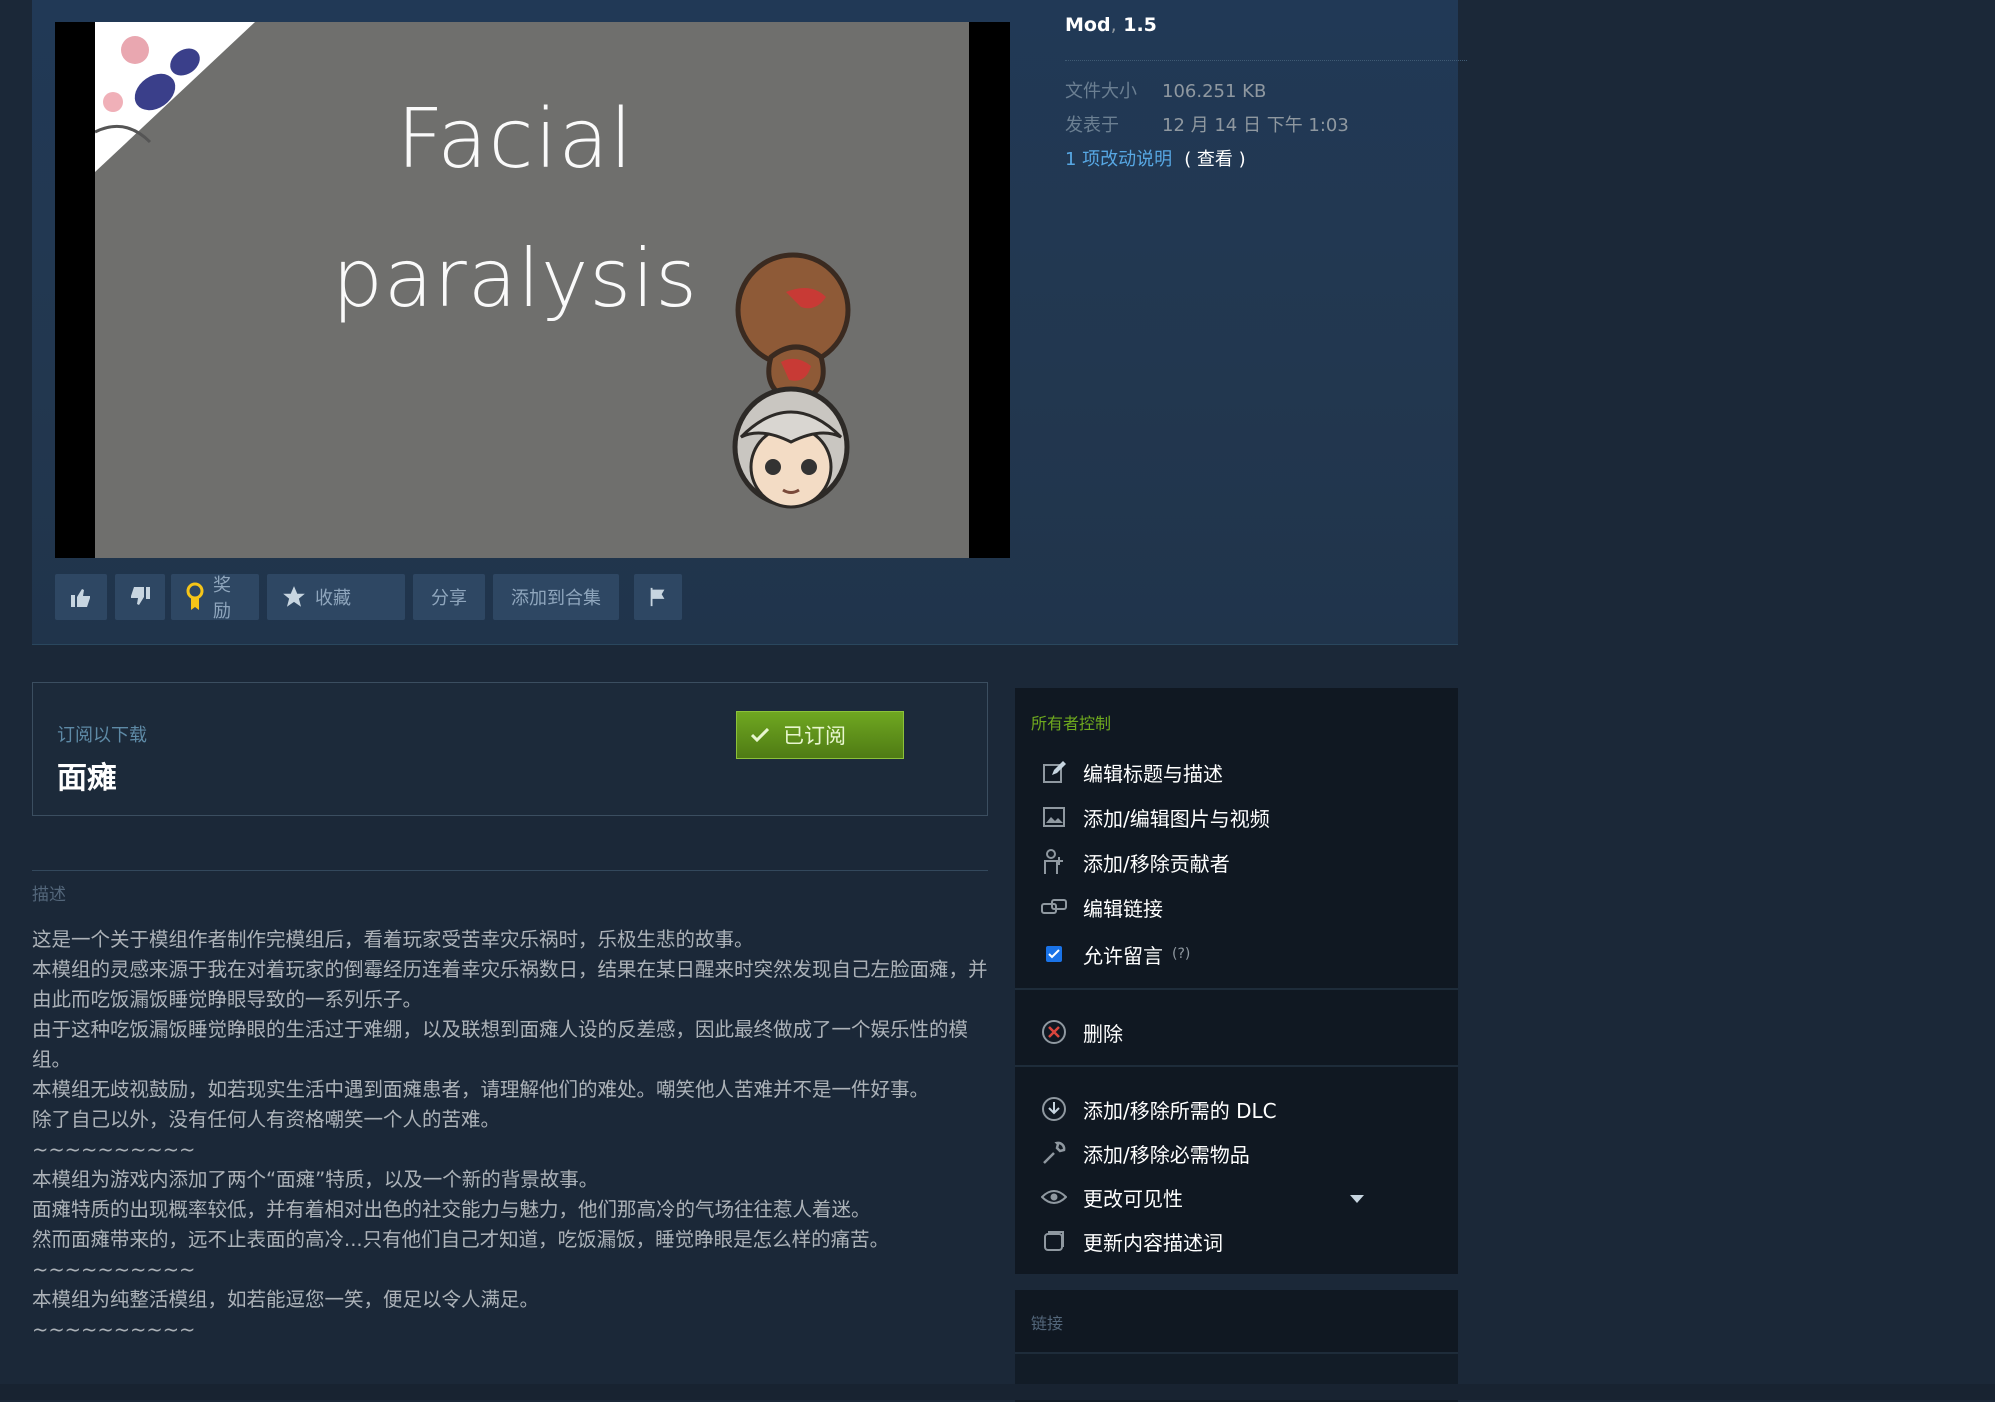 The height and width of the screenshot is (1402, 1995). I want to click on edit-title-description: 编辑标题与描述, so click(1132, 772).